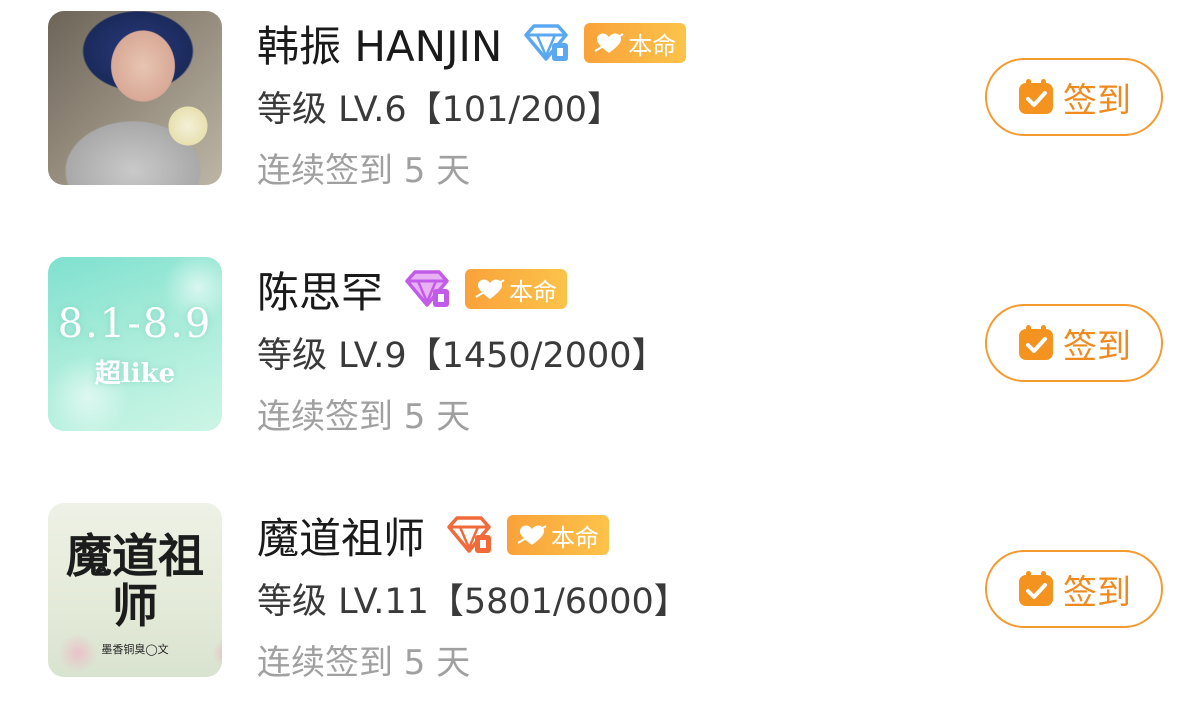 The height and width of the screenshot is (713, 1201). What do you see at coordinates (379, 43) in the screenshot?
I see `community-name: 韩振 HANJIN` at bounding box center [379, 43].